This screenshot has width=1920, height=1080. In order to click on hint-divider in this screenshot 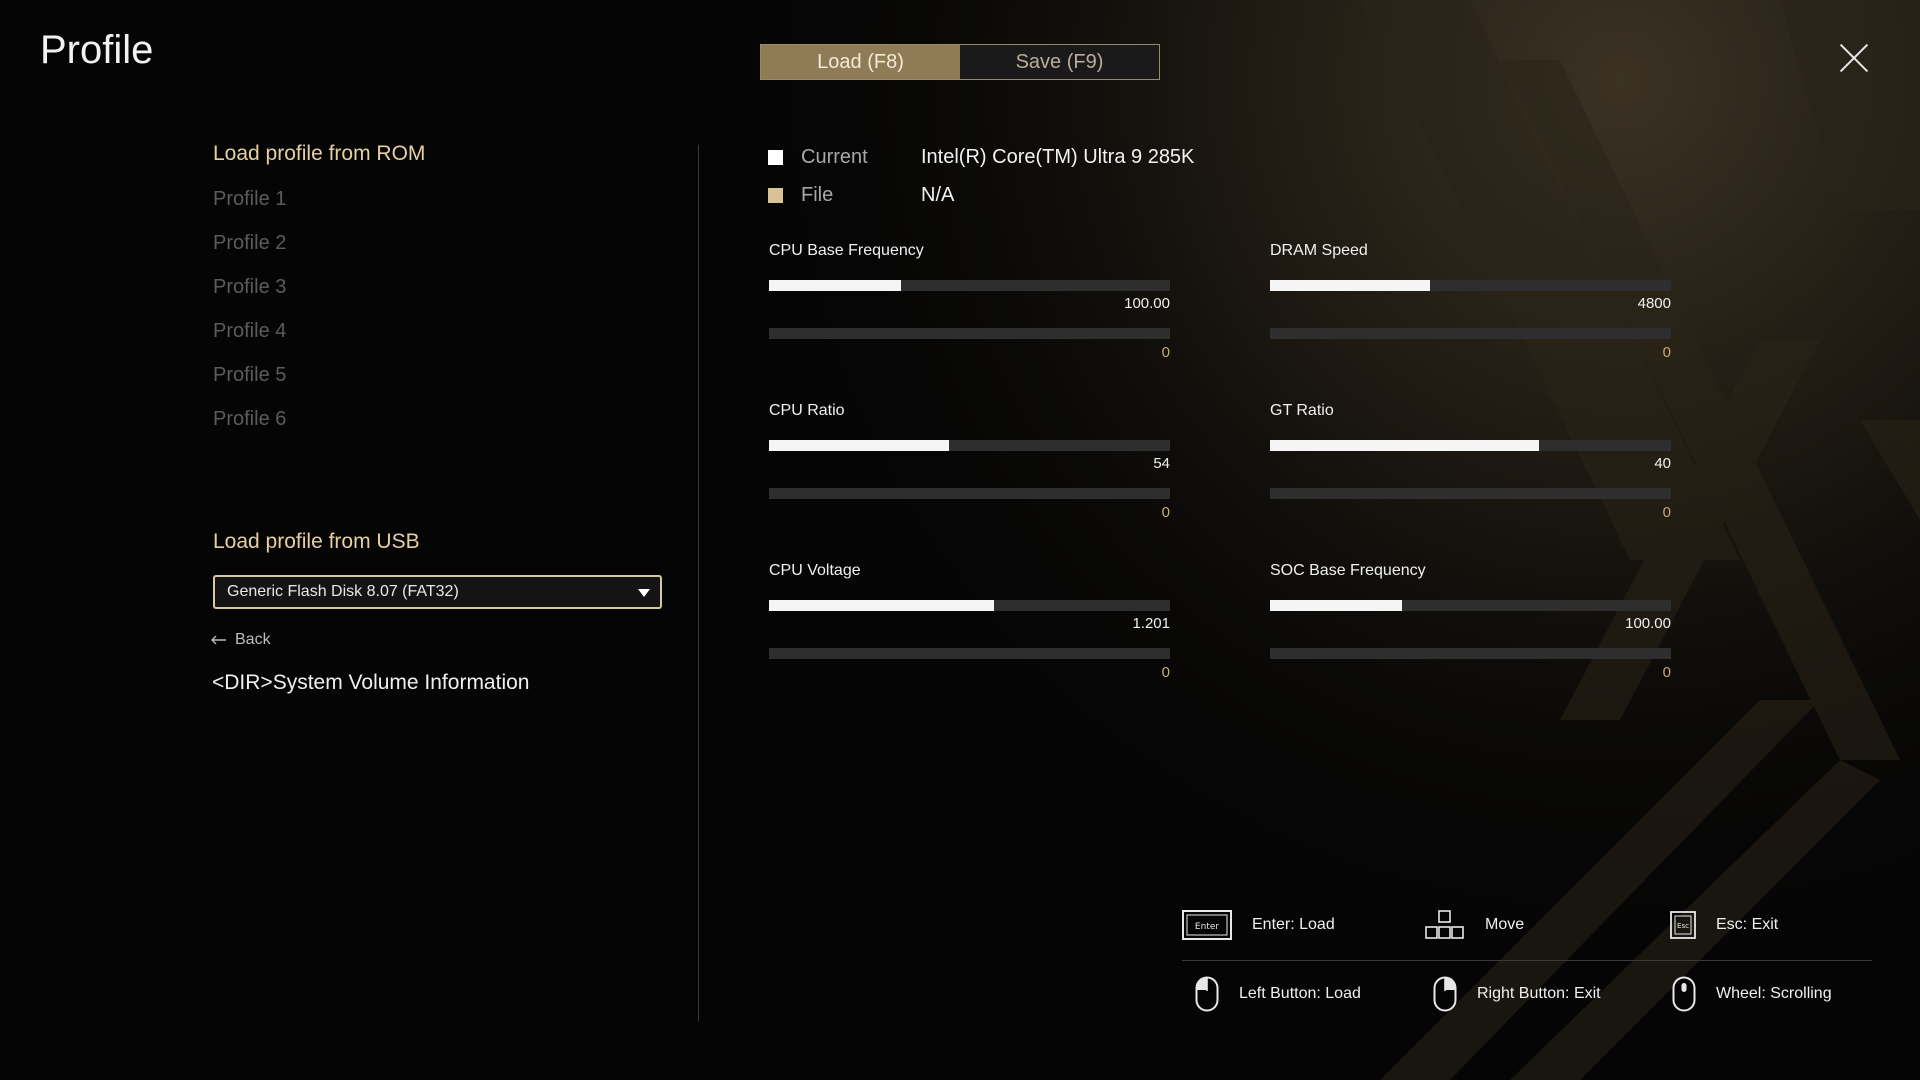, I will do `click(1527, 960)`.